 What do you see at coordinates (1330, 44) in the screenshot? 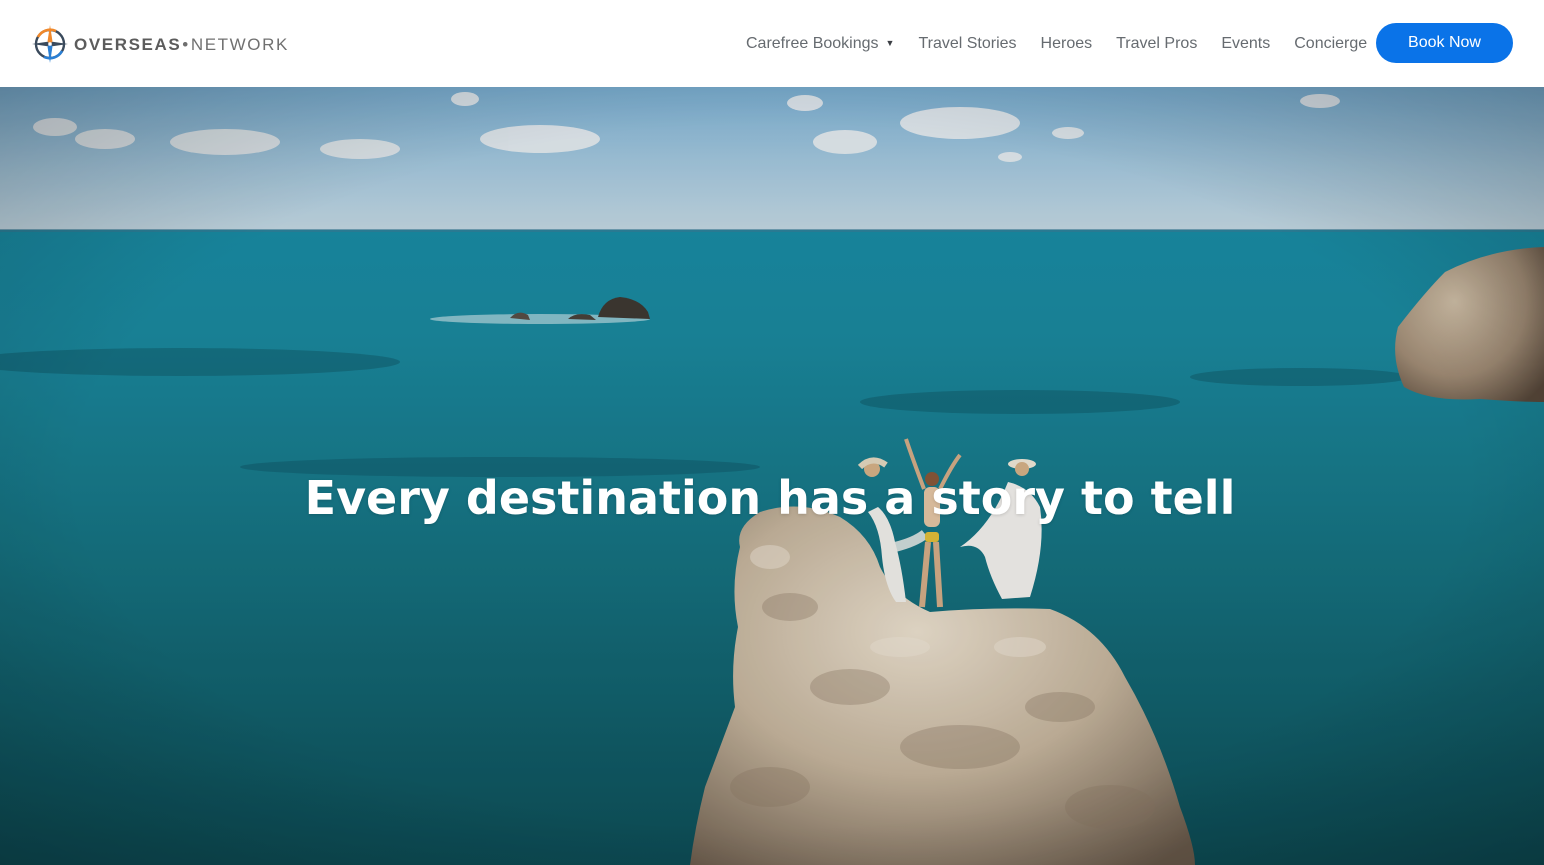
I see `nav-item-concierge: Concierge` at bounding box center [1330, 44].